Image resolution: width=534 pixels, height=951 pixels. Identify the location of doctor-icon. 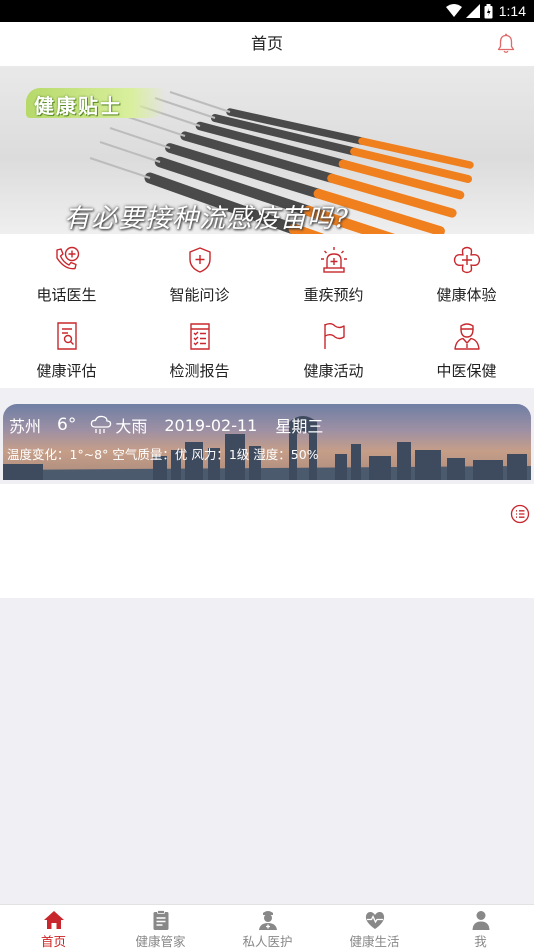
(466, 336).